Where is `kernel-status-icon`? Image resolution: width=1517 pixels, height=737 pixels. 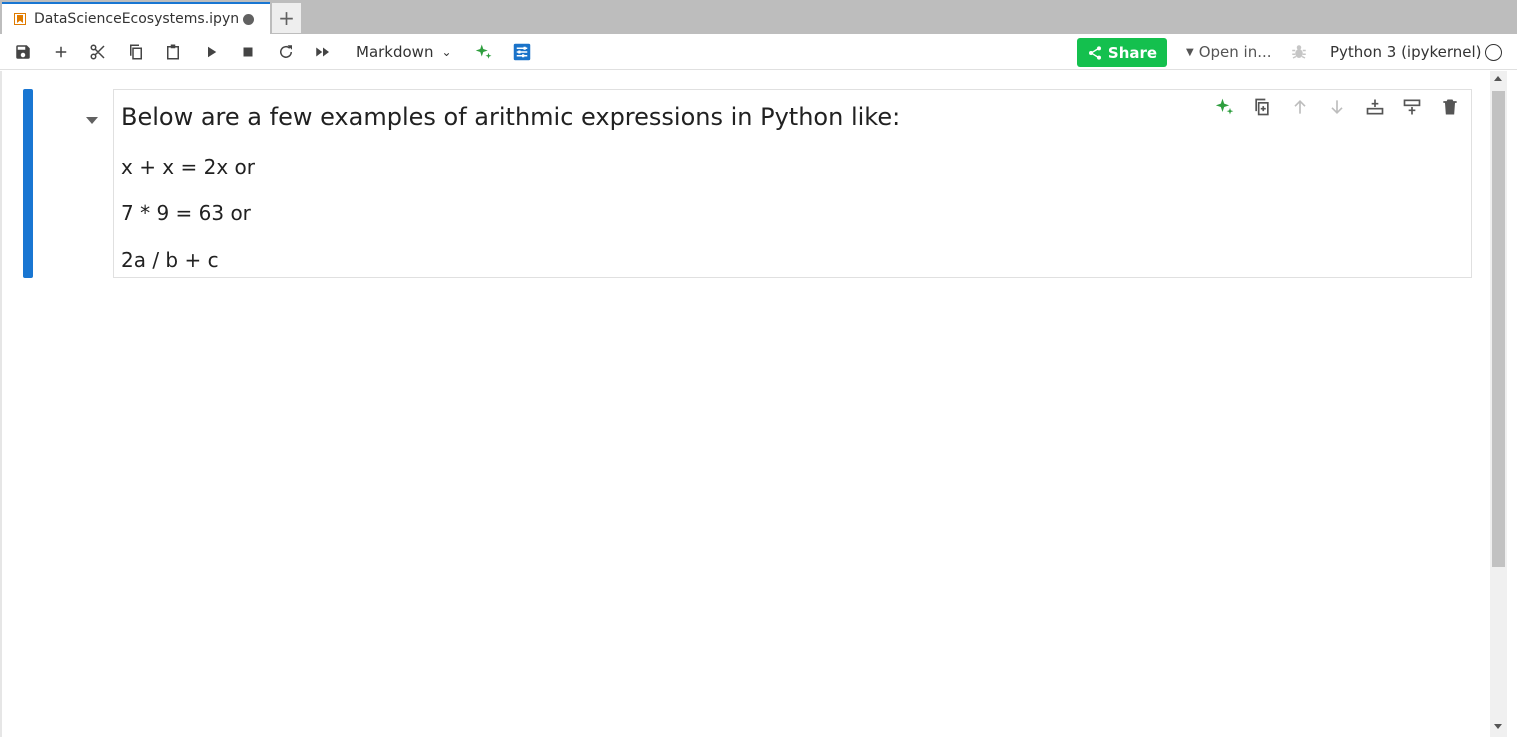 kernel-status-icon is located at coordinates (1493, 52).